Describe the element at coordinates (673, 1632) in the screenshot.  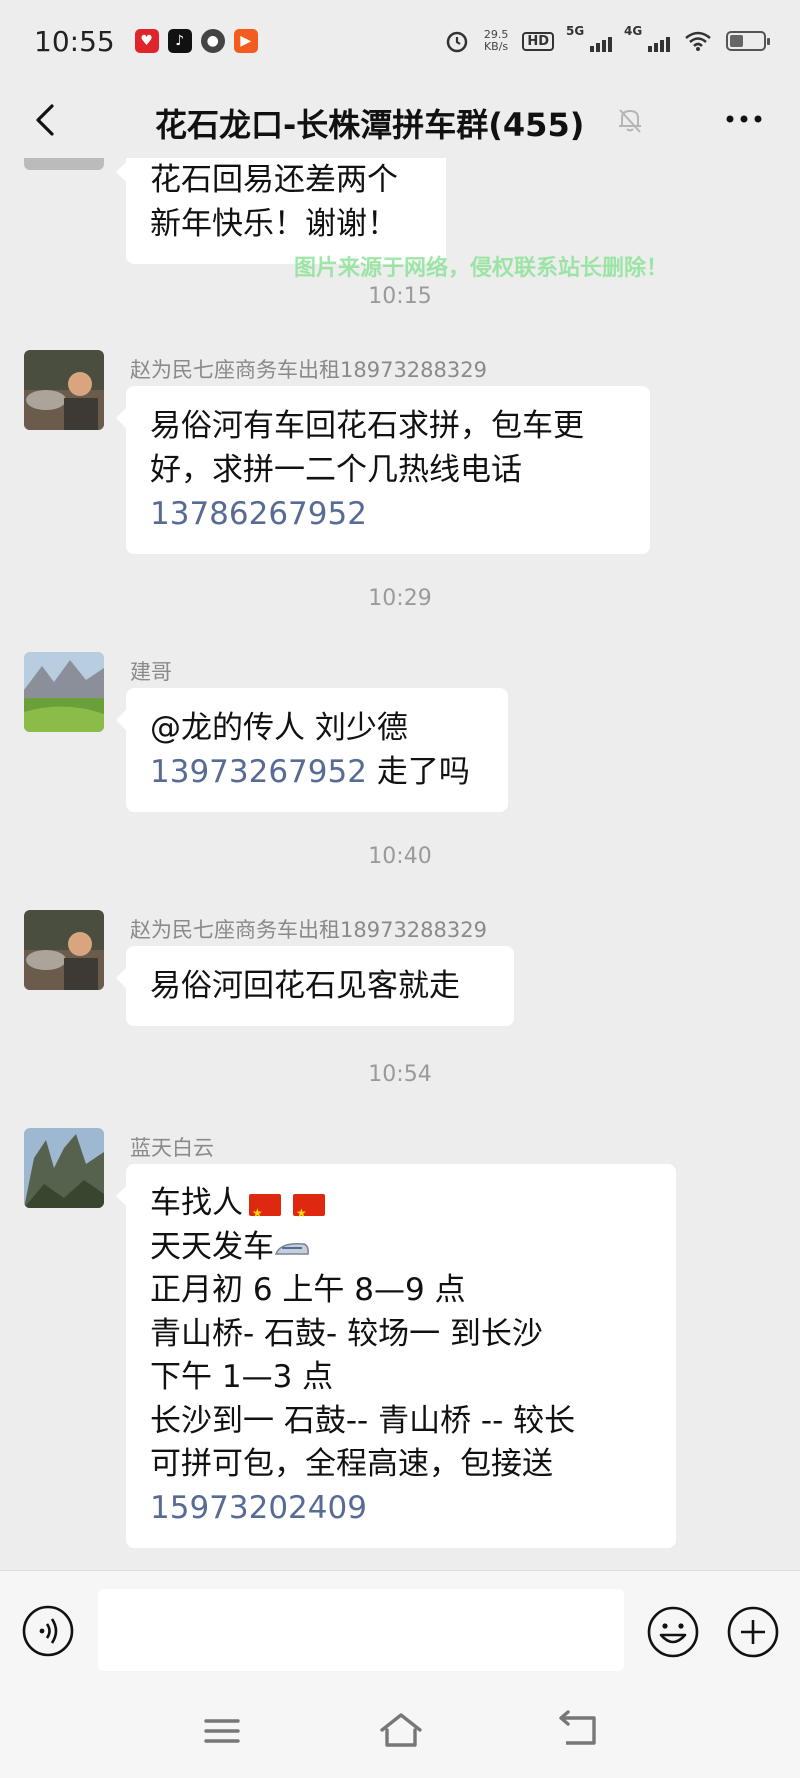
I see `emoji-icon` at that location.